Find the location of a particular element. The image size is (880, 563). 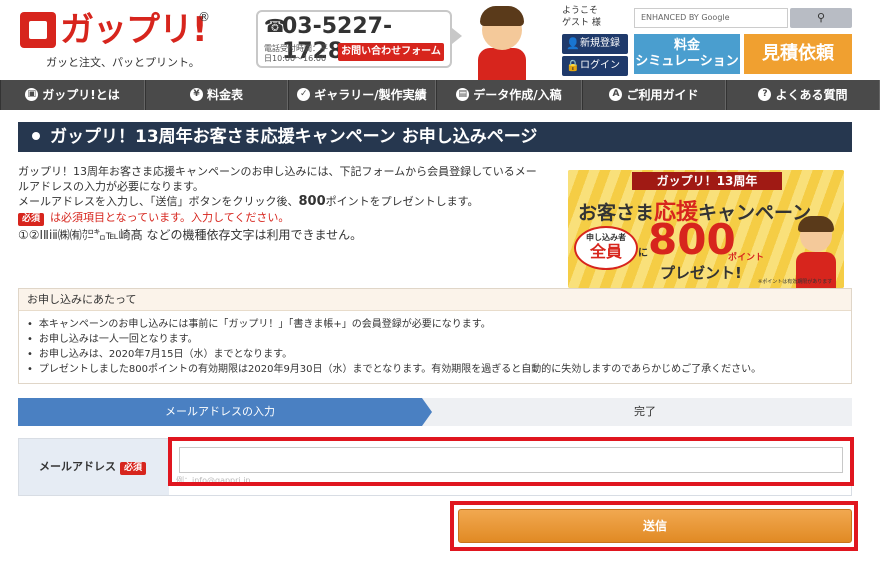

banner-amount: 800 is located at coordinates (692, 239).